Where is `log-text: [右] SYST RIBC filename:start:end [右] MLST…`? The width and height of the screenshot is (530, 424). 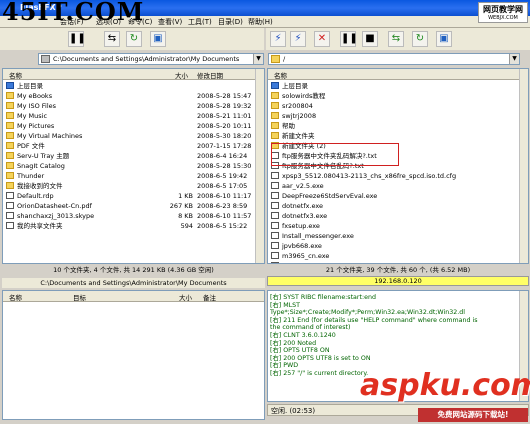 log-text: [右] SYST RIBC filename:start:end [右] MLST… is located at coordinates (398, 336).